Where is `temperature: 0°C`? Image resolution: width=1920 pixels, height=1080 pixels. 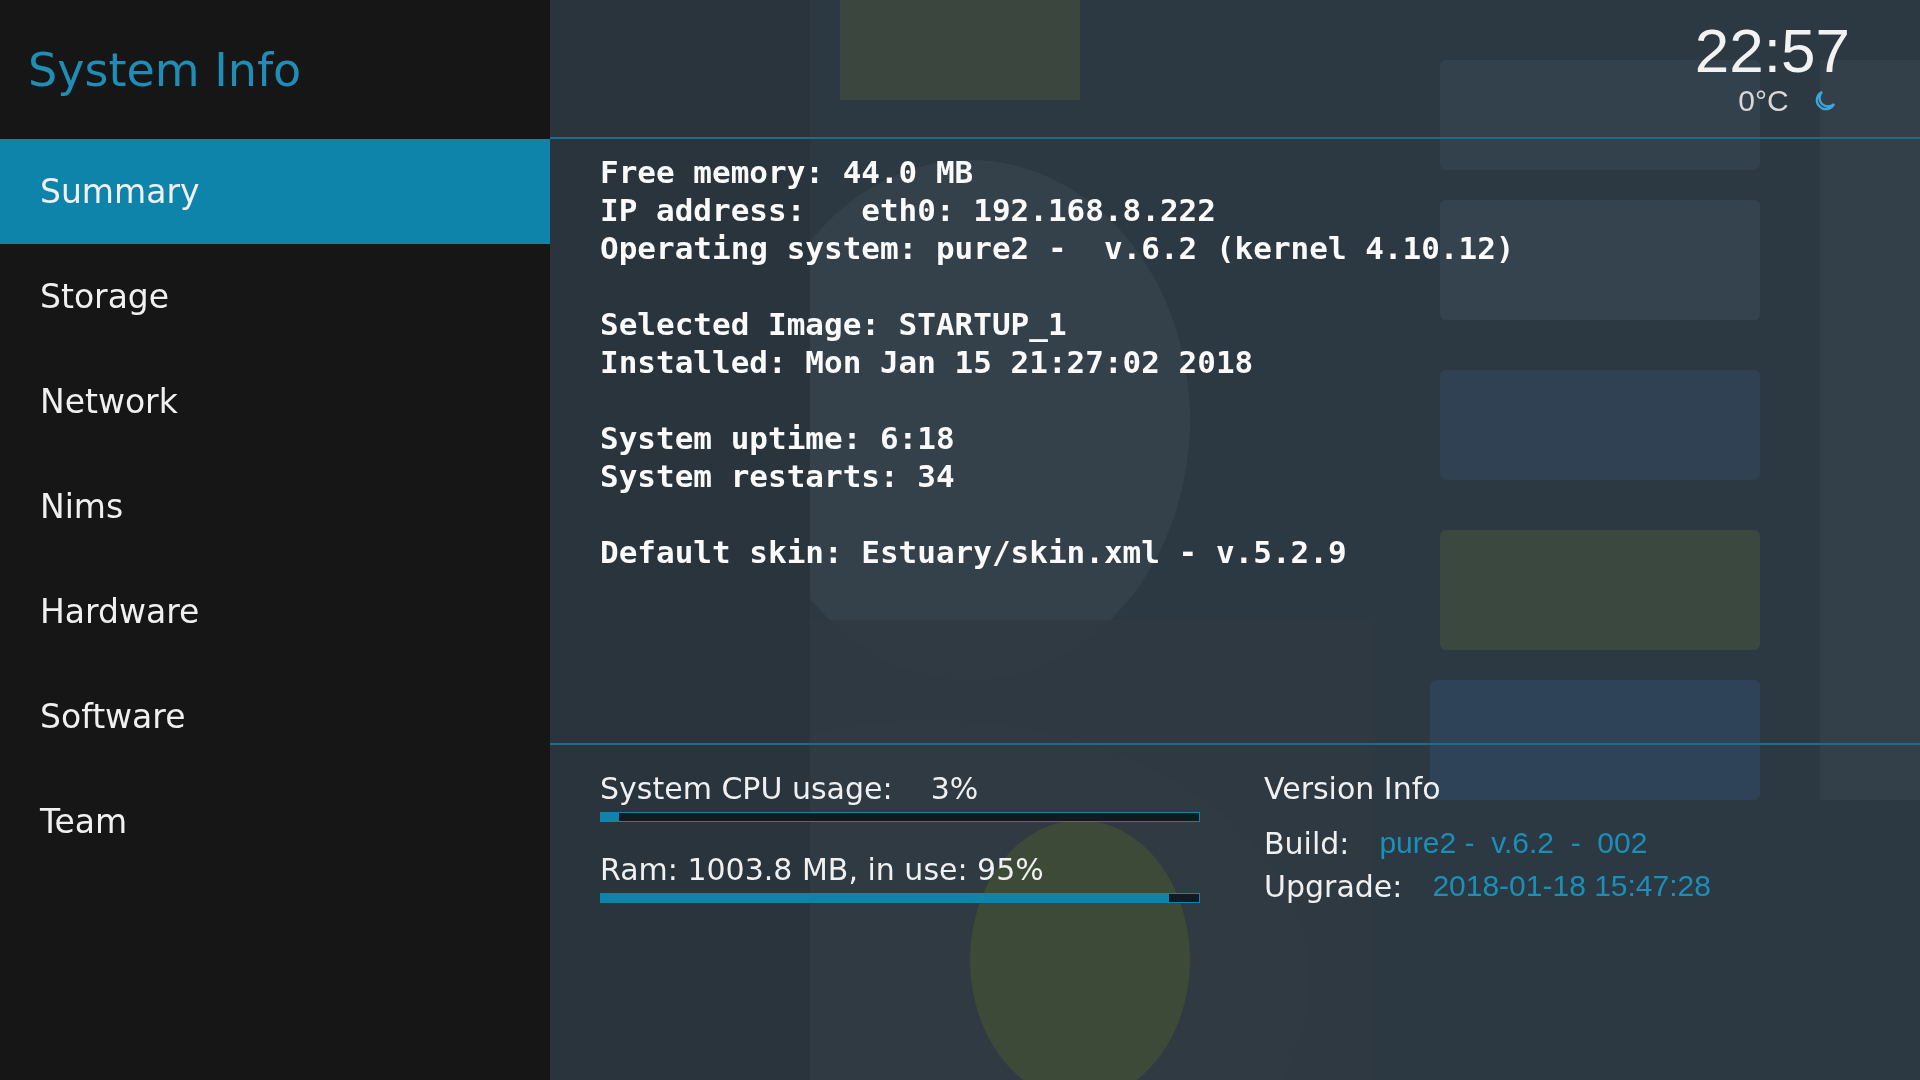 temperature: 0°C is located at coordinates (1763, 101).